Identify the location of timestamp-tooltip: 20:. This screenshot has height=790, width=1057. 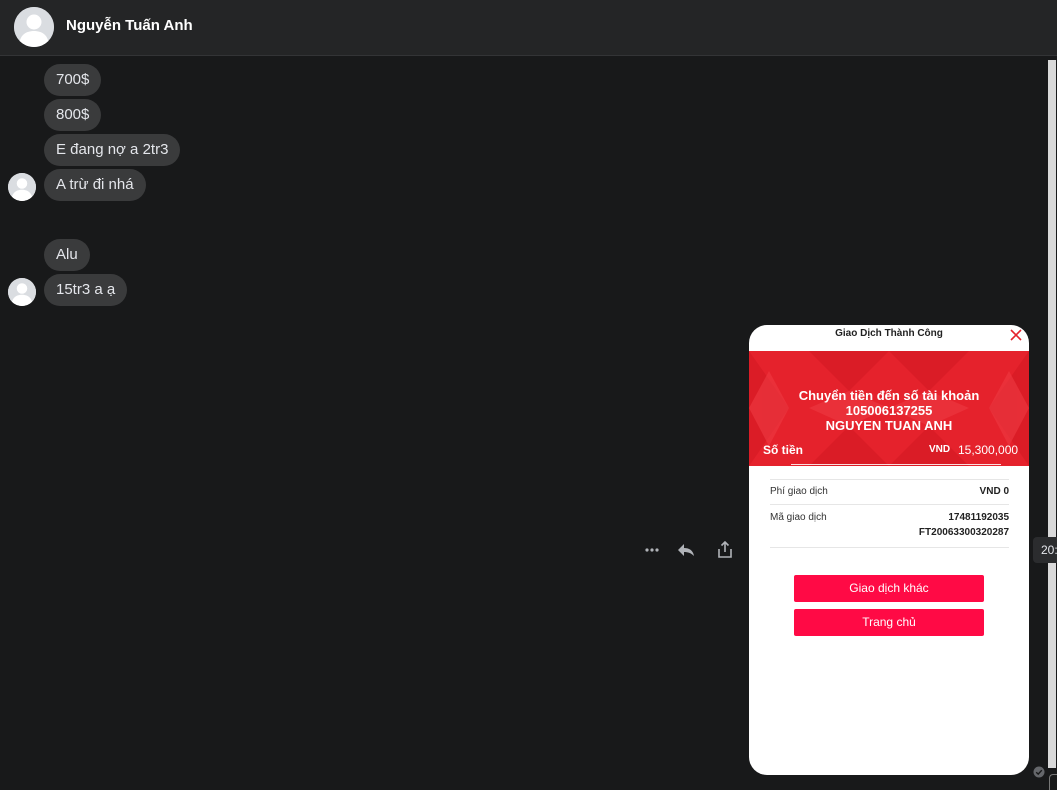
(1045, 550).